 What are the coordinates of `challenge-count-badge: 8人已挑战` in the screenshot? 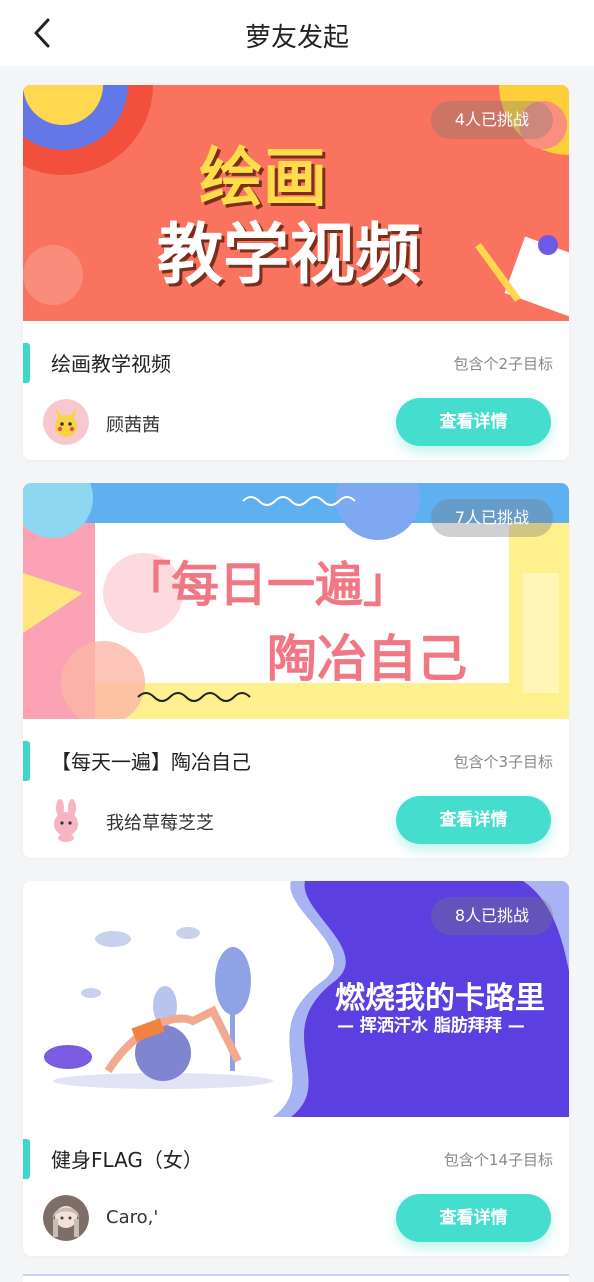 It's located at (491, 916).